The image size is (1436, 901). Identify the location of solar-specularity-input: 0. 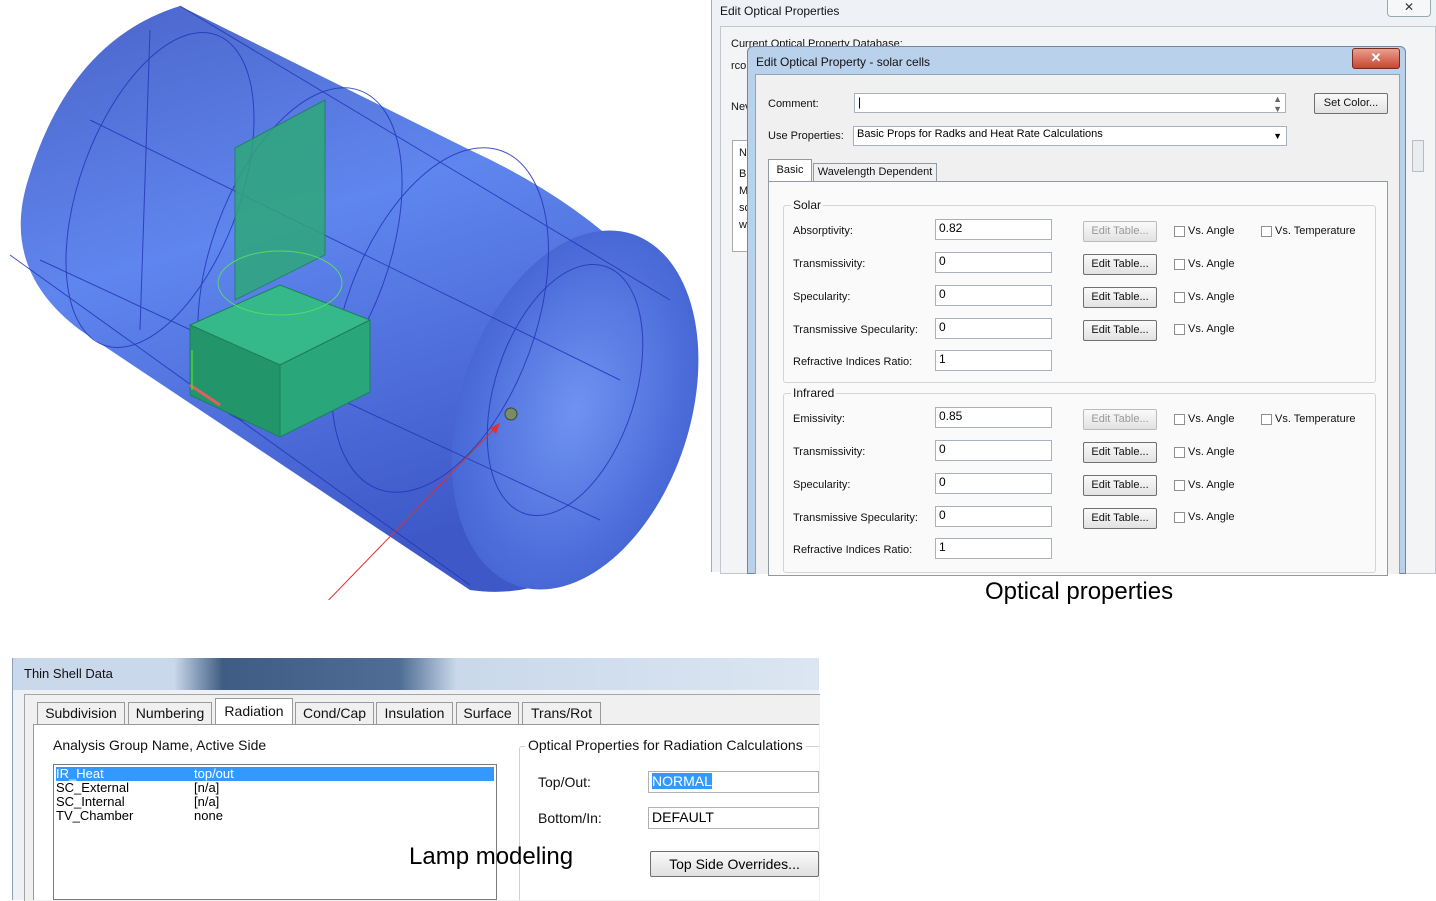
(993, 295).